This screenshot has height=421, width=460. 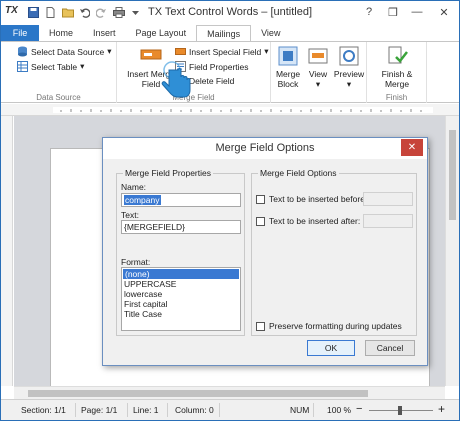 I want to click on text-before-input, so click(x=388, y=199).